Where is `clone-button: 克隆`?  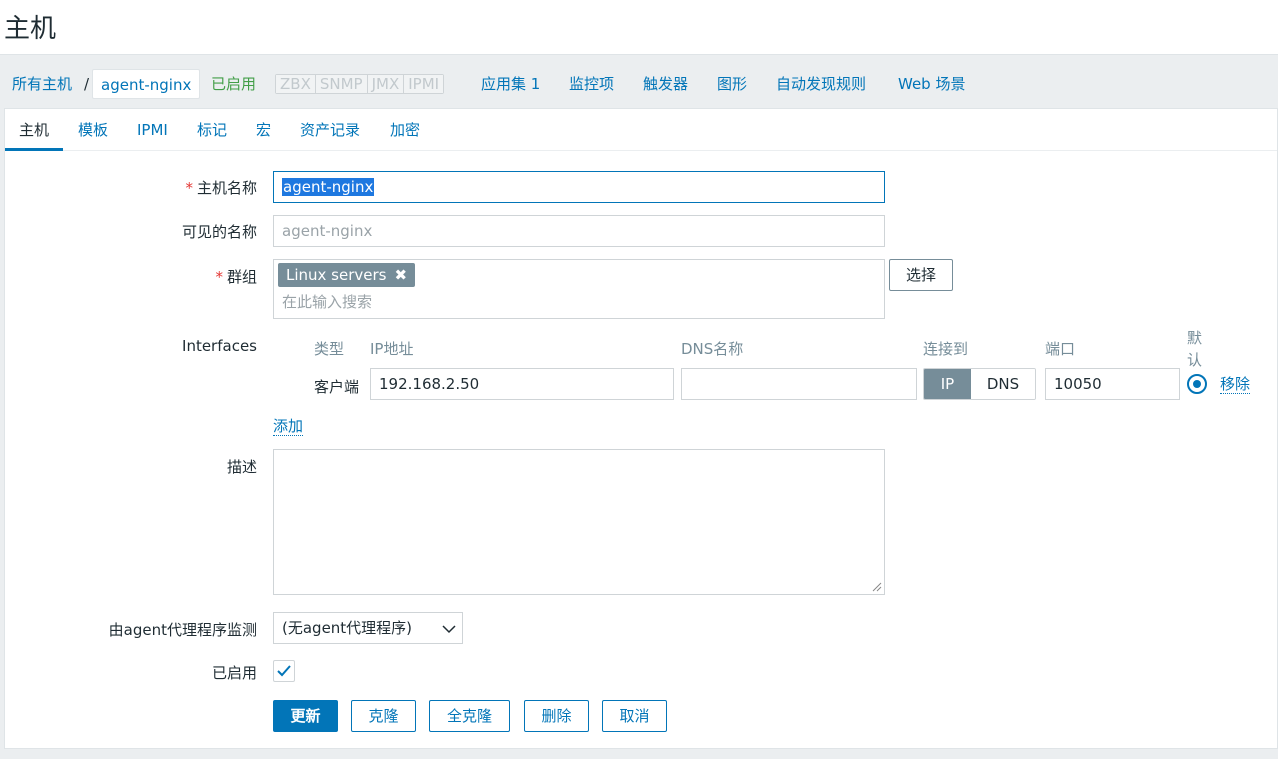 clone-button: 克隆 is located at coordinates (383, 716).